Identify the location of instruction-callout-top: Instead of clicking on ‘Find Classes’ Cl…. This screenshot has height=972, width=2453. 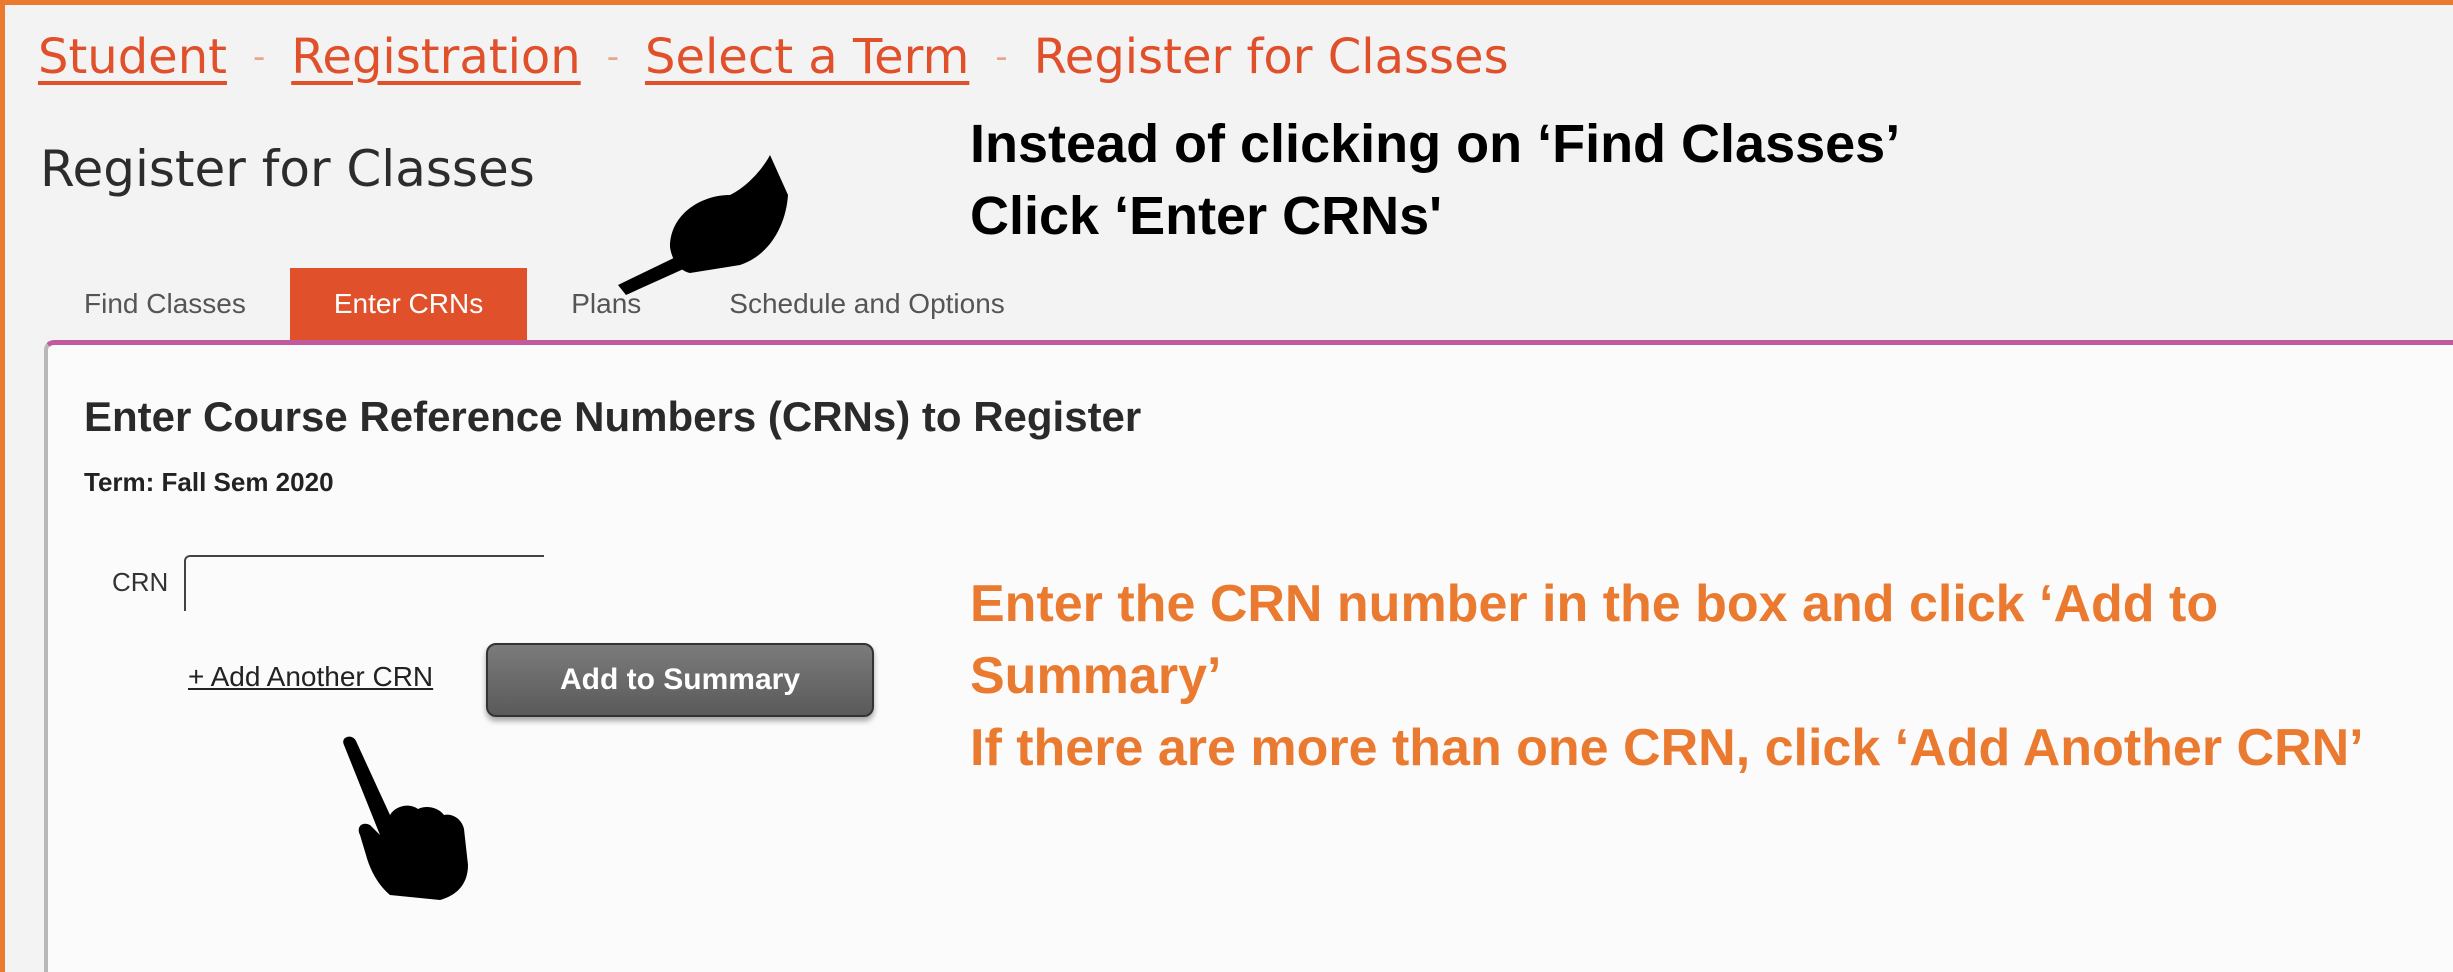
(1570, 180).